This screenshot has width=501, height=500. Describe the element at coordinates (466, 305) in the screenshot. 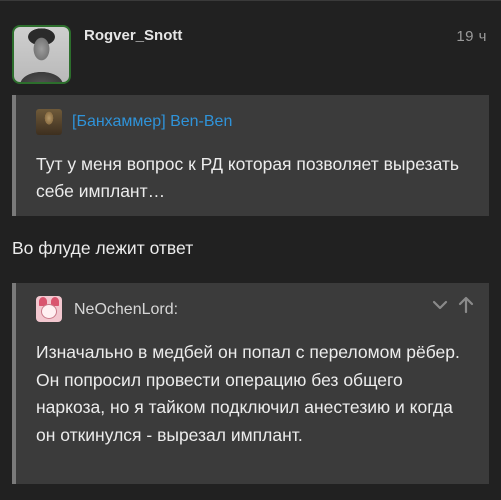

I see `arrow-up-icon` at that location.